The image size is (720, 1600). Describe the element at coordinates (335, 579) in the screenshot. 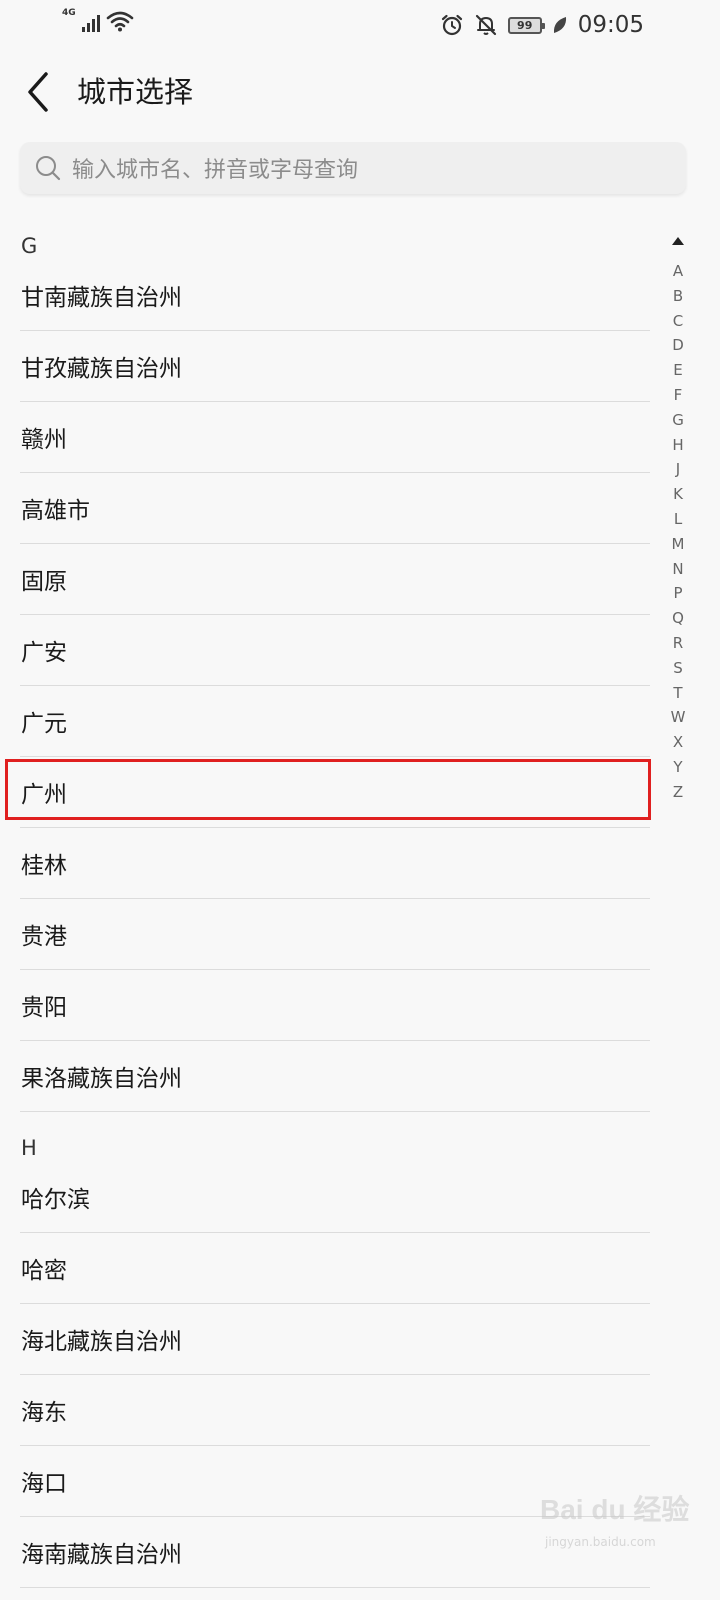

I see `list-item: 固原` at that location.